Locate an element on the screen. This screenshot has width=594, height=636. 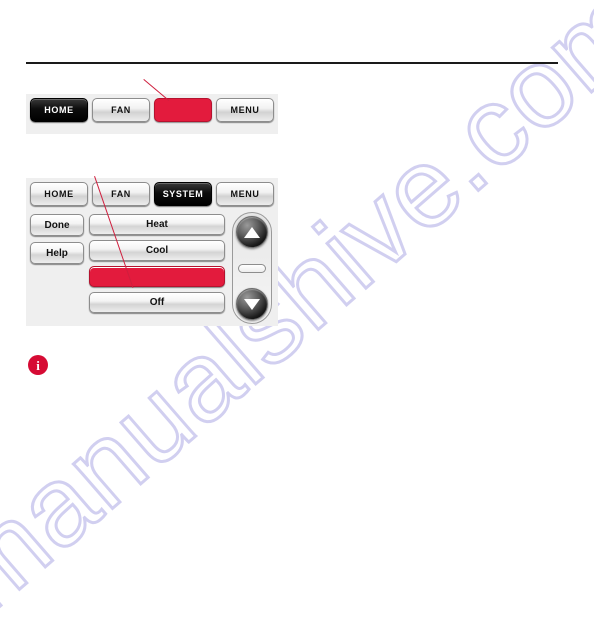
tab-menu-2-label: MENU is located at coordinates (245, 194).